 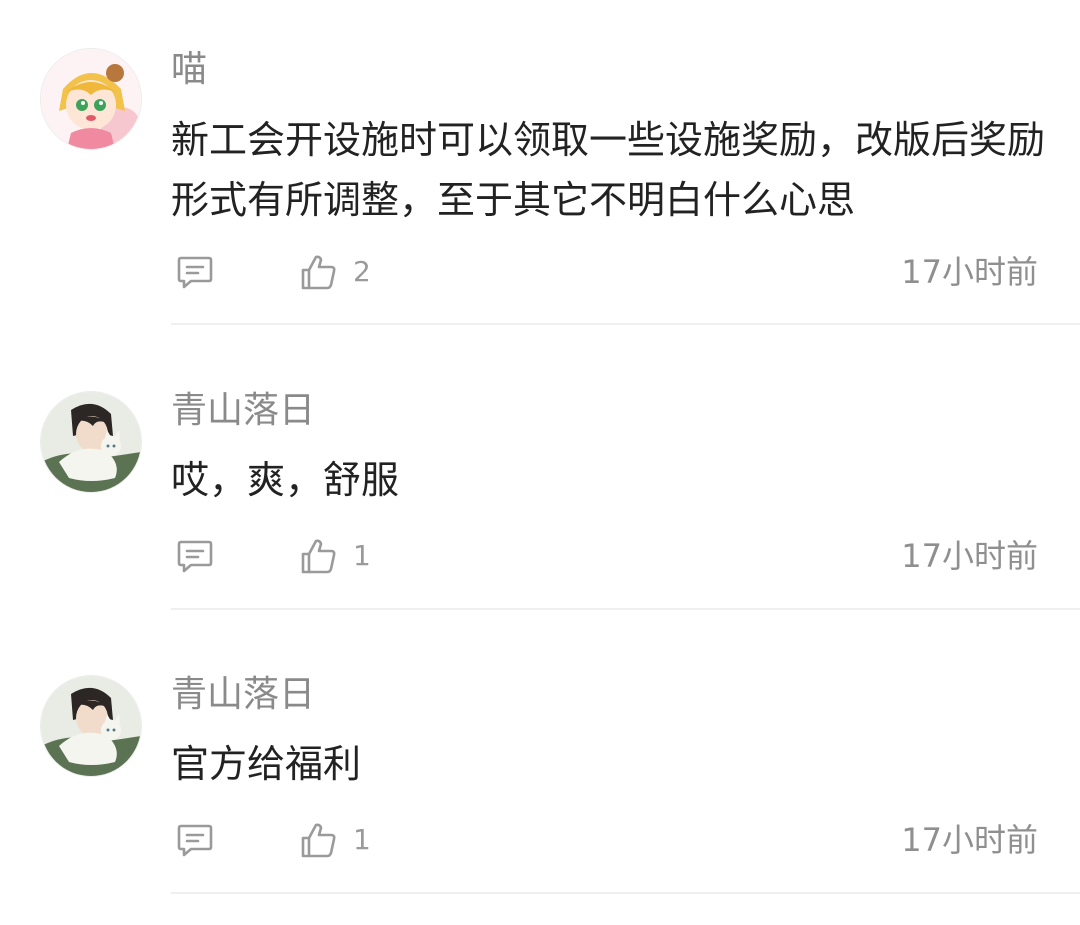 What do you see at coordinates (362, 271) in the screenshot?
I see `like-count: 2` at bounding box center [362, 271].